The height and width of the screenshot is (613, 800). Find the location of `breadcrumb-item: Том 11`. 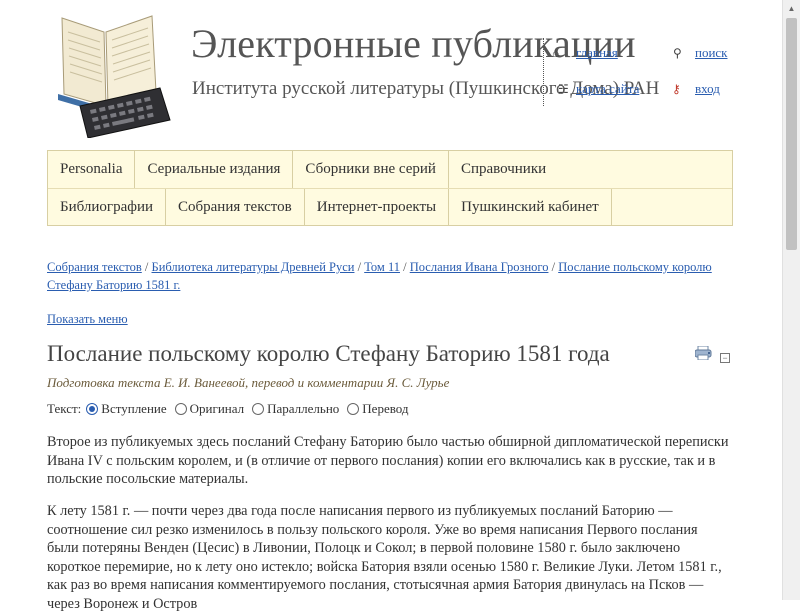

breadcrumb-item: Том 11 is located at coordinates (382, 267).